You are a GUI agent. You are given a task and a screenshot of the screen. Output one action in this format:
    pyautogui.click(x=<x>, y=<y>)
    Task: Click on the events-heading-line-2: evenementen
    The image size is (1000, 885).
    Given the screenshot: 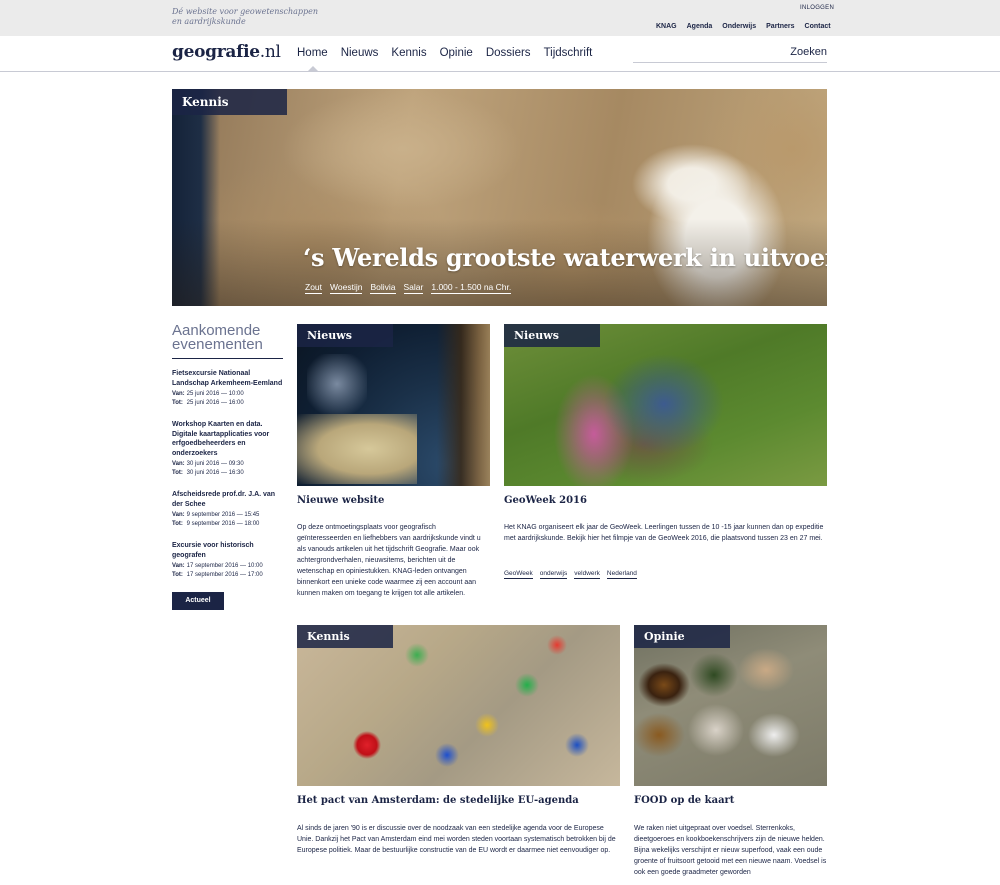 What is the action you would take?
    pyautogui.click(x=217, y=344)
    